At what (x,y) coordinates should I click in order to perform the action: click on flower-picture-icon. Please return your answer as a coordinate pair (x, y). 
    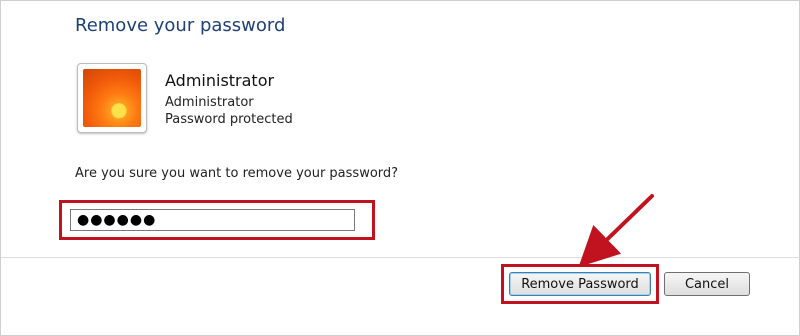
    Looking at the image, I should click on (112, 98).